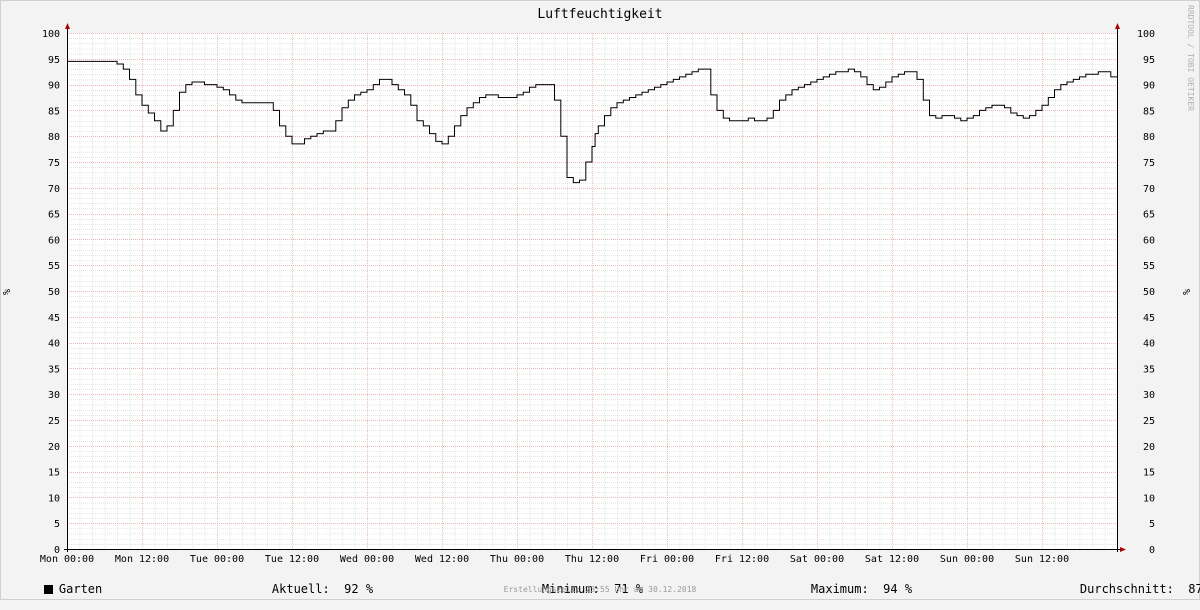  Describe the element at coordinates (54, 447) in the screenshot. I see `y-tick-label-left: 20` at that location.